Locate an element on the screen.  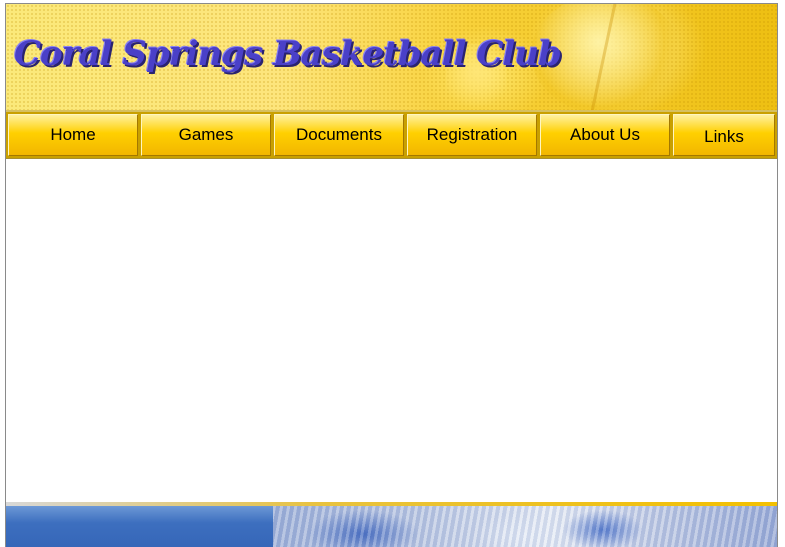
nav-documents-button: Documents is located at coordinates (339, 135).